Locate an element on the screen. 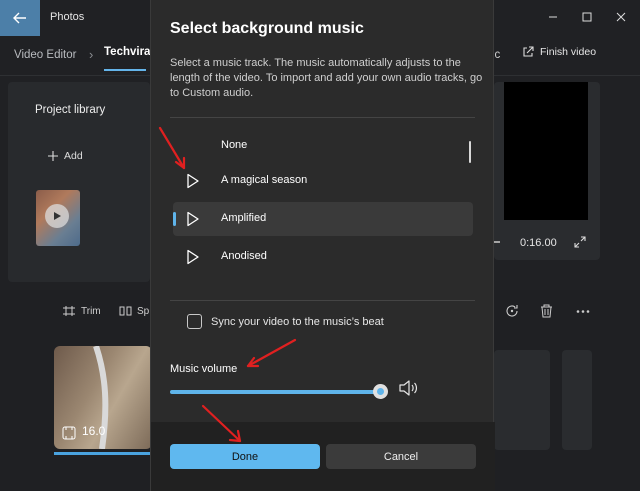 This screenshot has width=640, height=491. thumbnail-play-icon is located at coordinates (57, 216).